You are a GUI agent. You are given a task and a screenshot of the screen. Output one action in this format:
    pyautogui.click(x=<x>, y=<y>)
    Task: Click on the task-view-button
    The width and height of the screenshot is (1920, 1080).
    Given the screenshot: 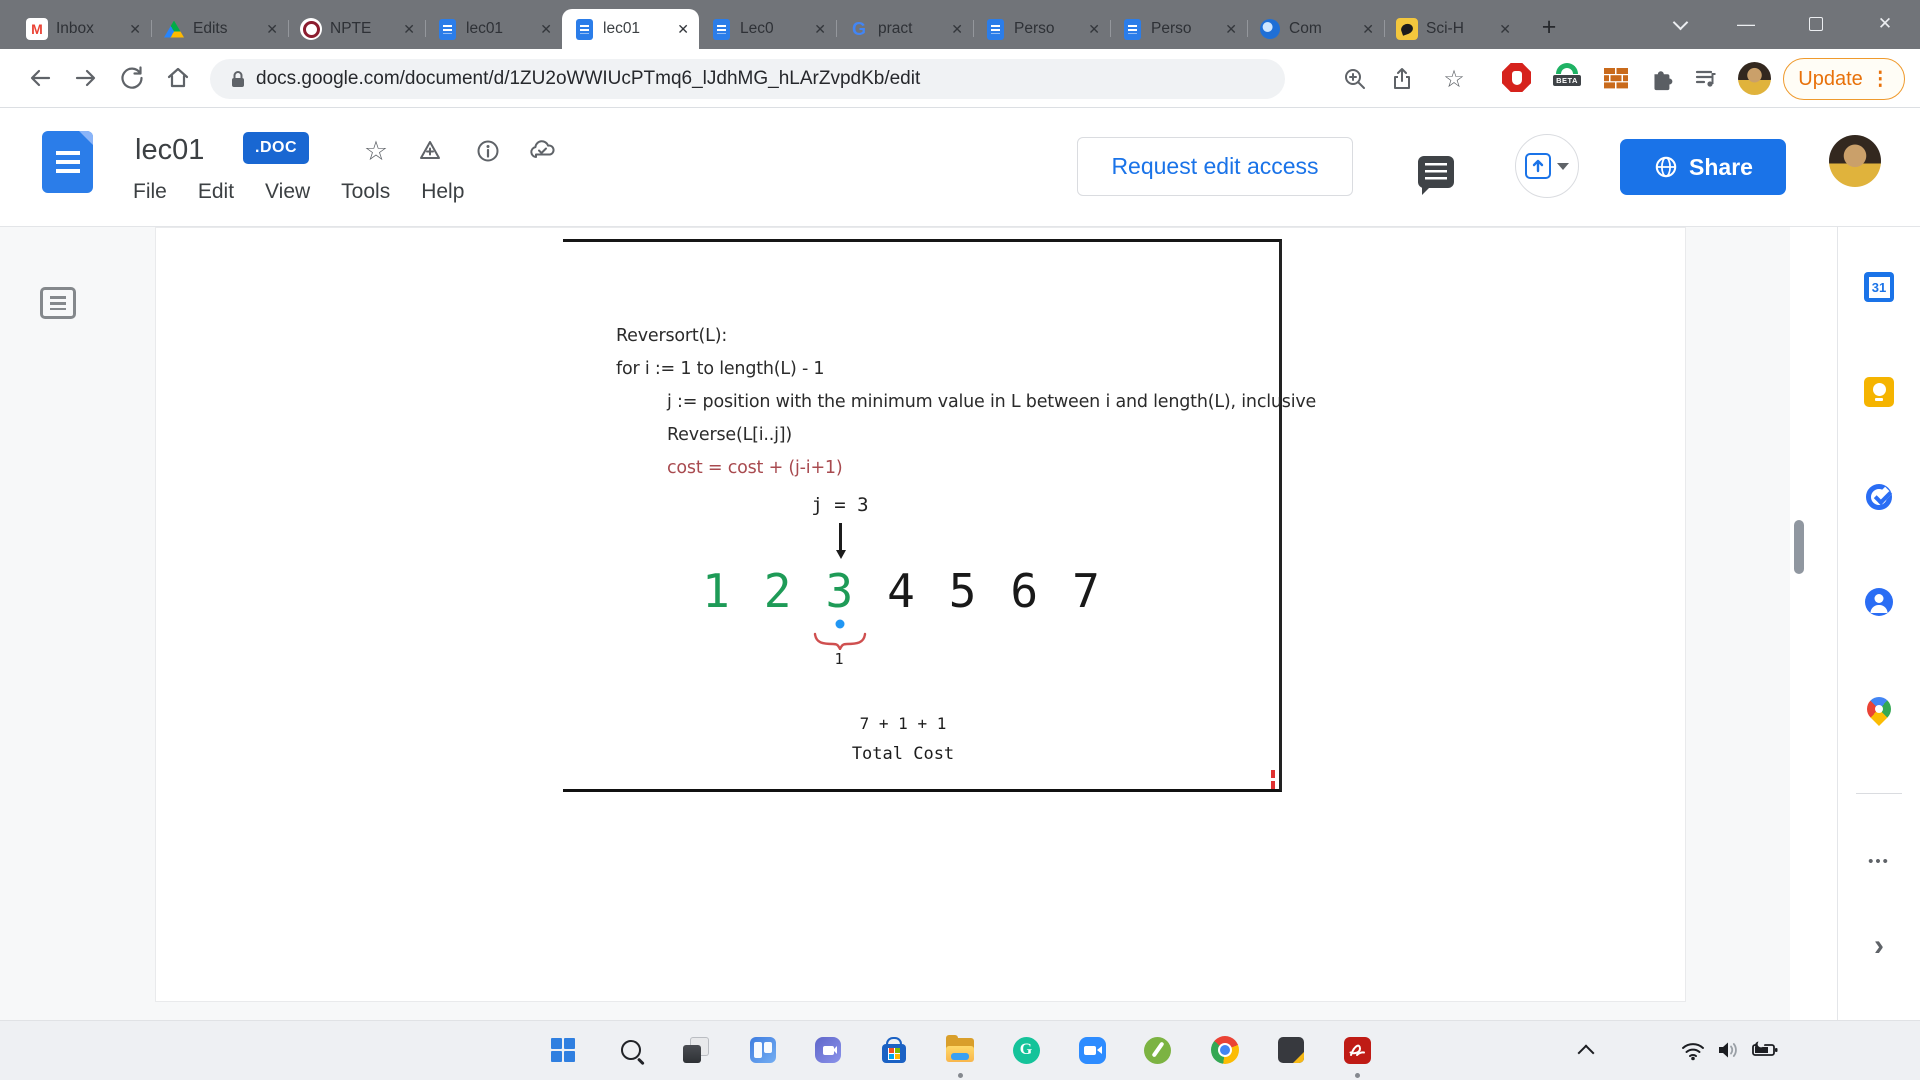 What is the action you would take?
    pyautogui.click(x=696, y=1050)
    